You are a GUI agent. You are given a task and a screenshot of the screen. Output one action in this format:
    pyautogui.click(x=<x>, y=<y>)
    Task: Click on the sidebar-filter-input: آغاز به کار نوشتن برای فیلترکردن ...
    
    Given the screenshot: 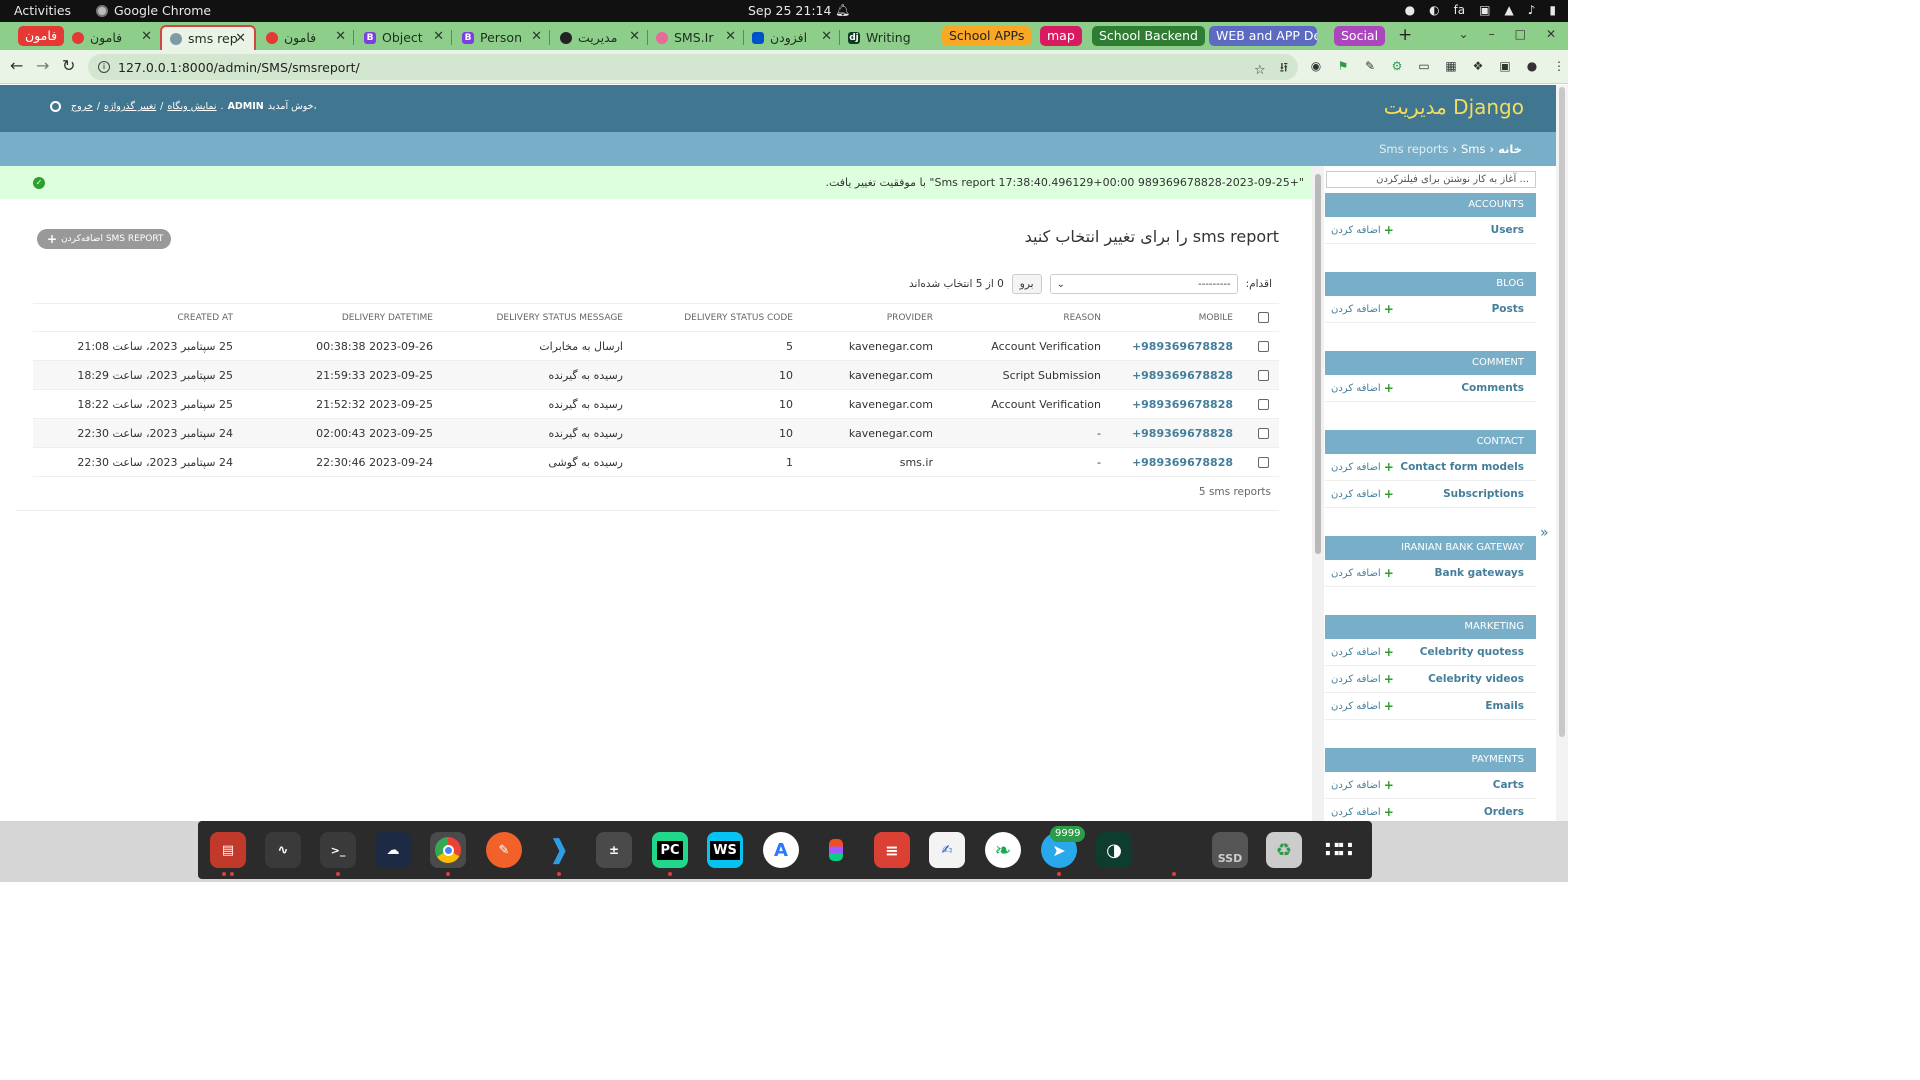 What is the action you would take?
    pyautogui.click(x=1431, y=179)
    